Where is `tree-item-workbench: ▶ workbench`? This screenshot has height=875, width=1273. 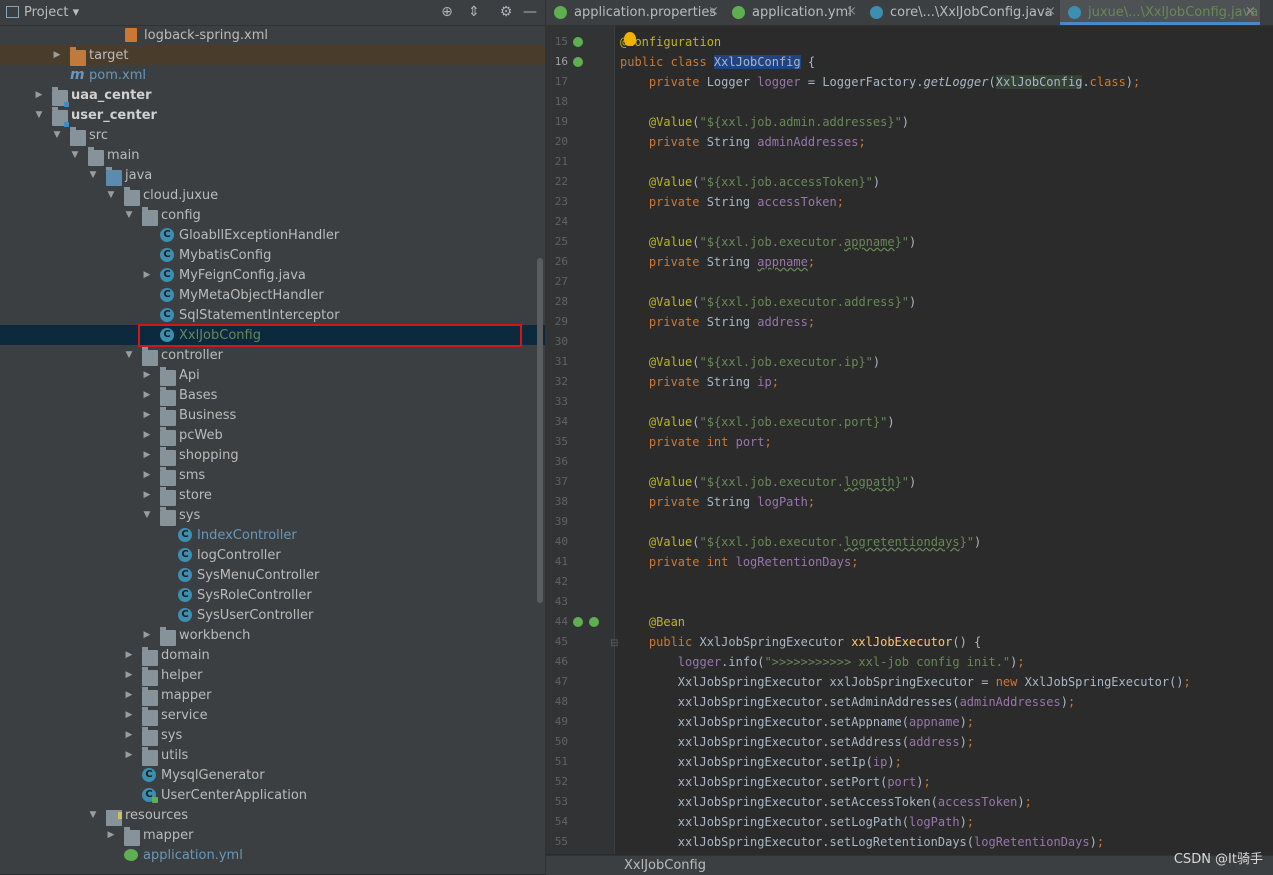 tree-item-workbench: ▶ workbench is located at coordinates (272, 635).